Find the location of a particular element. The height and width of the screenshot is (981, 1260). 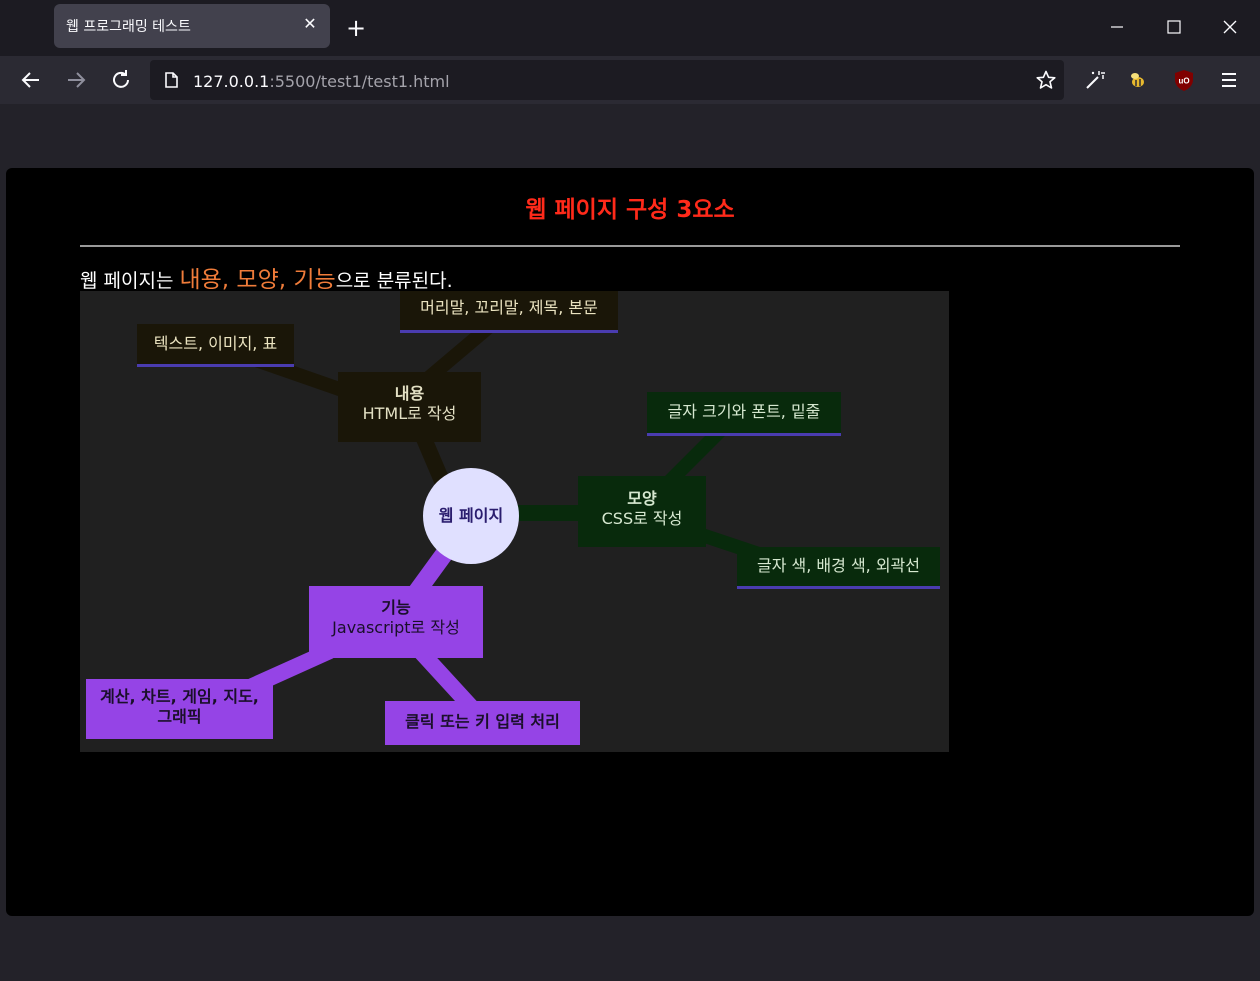

intro-text: 웹 페이지는 내용, 모양, 기능으로 분류된다. is located at coordinates (266, 277).